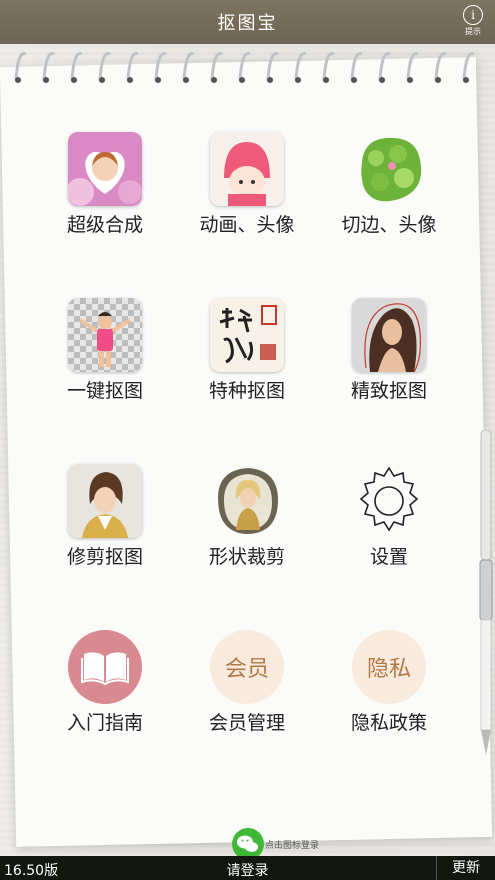 This screenshot has height=880, width=495. I want to click on tile-settings: 设置, so click(389, 516).